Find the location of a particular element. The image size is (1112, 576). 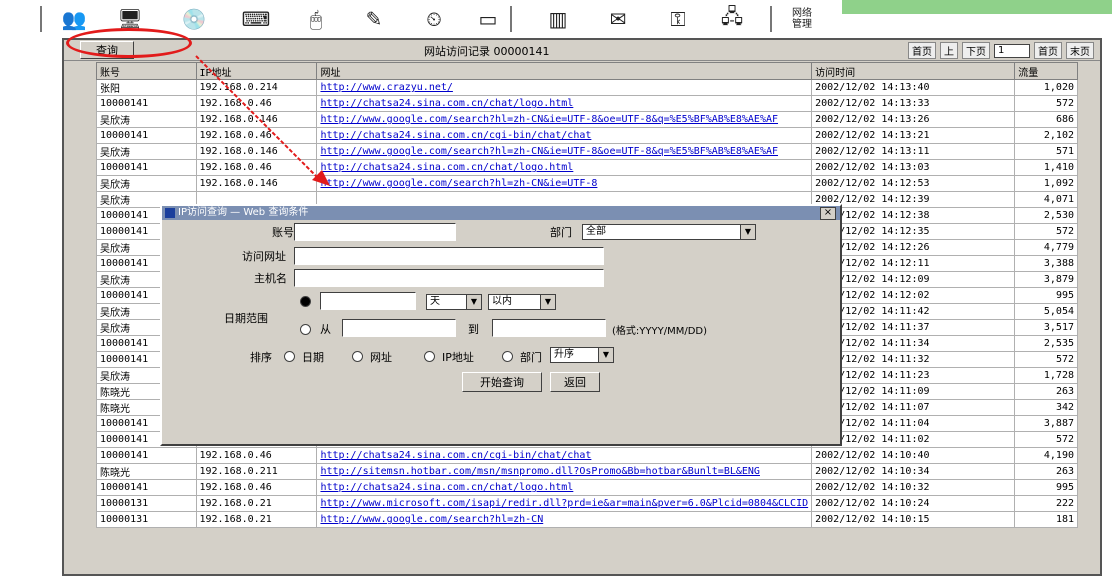

cell-time: 2002/12/02 14:12:02 is located at coordinates (913, 295).